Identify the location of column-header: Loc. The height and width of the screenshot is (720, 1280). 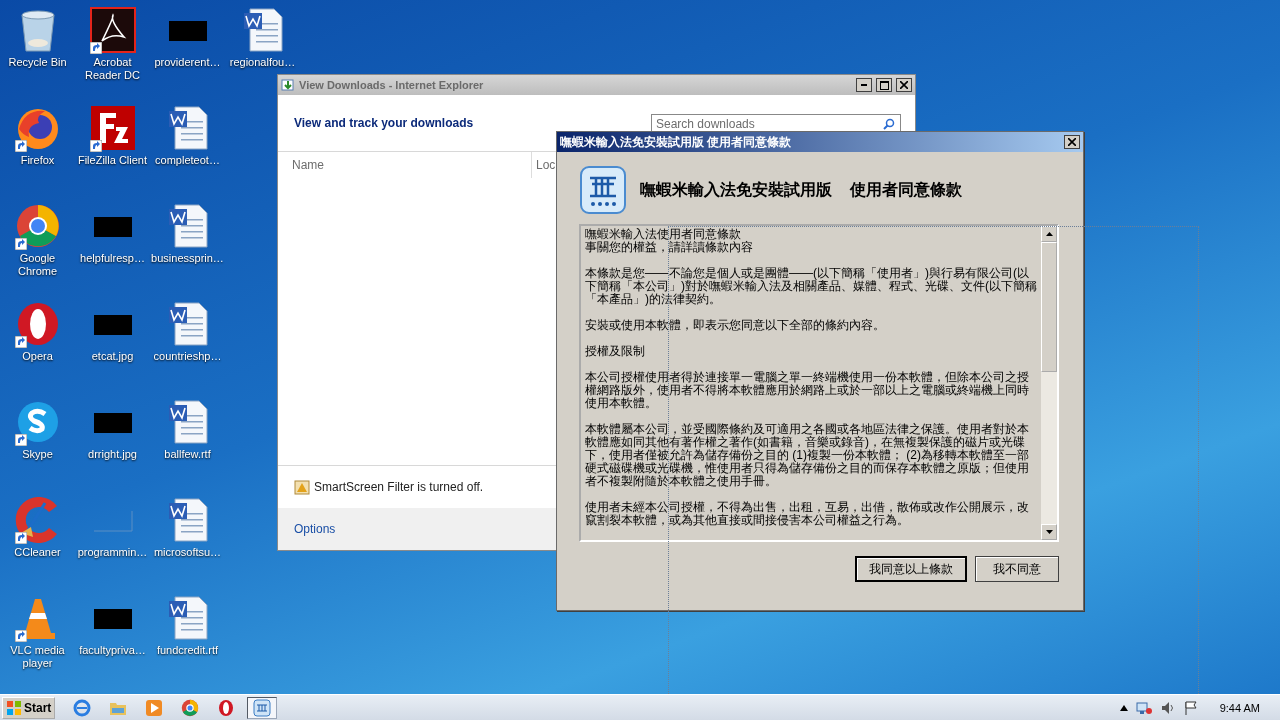
(544, 165).